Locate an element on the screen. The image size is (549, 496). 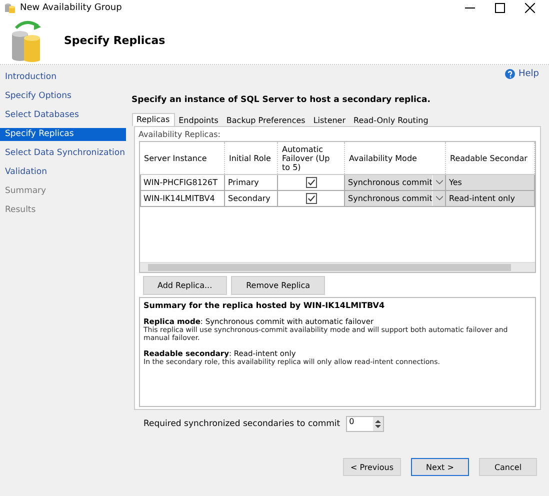
column-header: Automatic Failover (Up to 5) is located at coordinates (311, 158).